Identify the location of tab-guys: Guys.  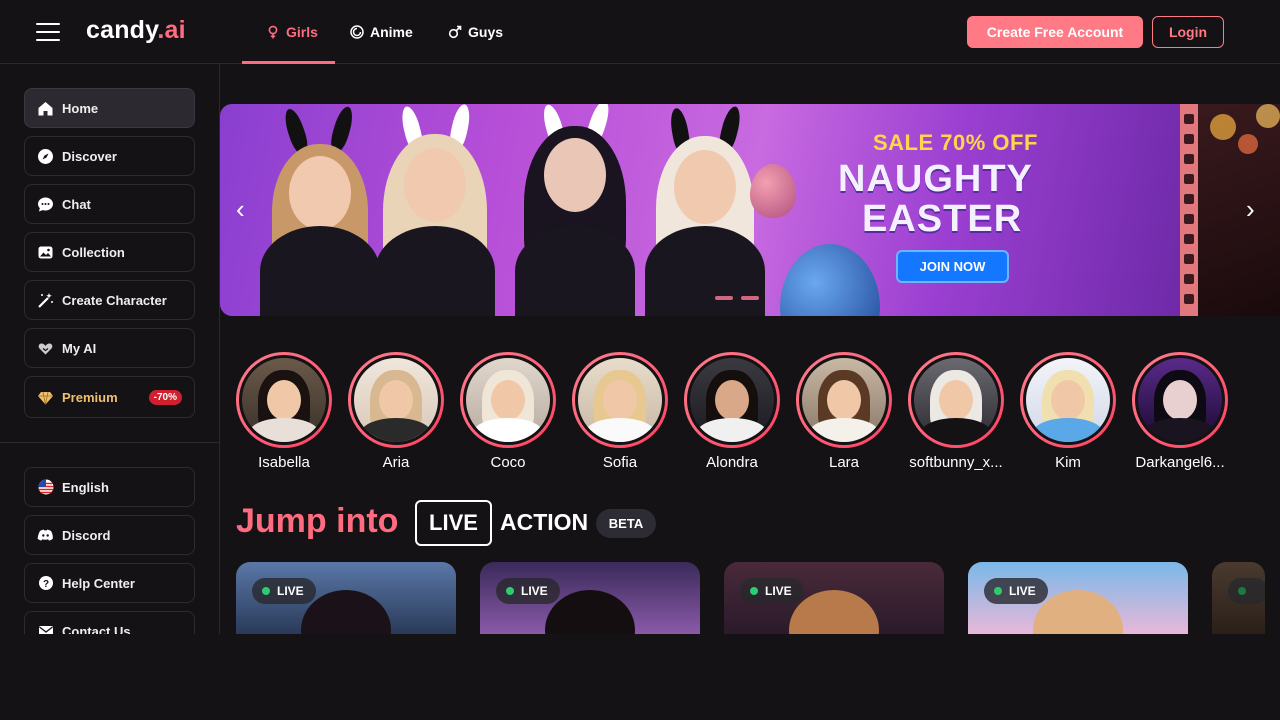
(475, 32).